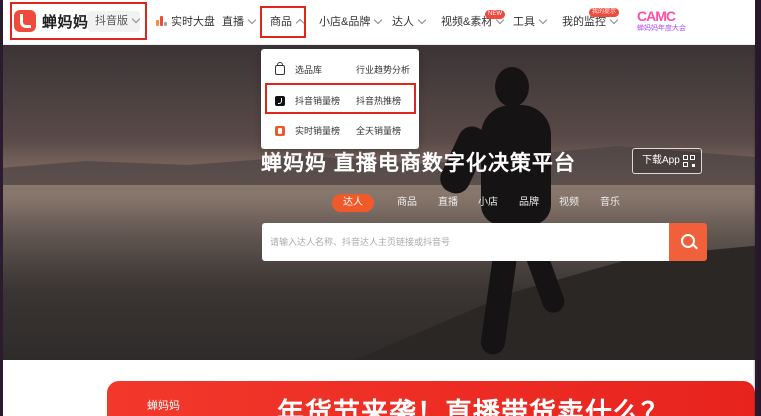 The height and width of the screenshot is (416, 761). What do you see at coordinates (280, 68) in the screenshot?
I see `bag-icon` at bounding box center [280, 68].